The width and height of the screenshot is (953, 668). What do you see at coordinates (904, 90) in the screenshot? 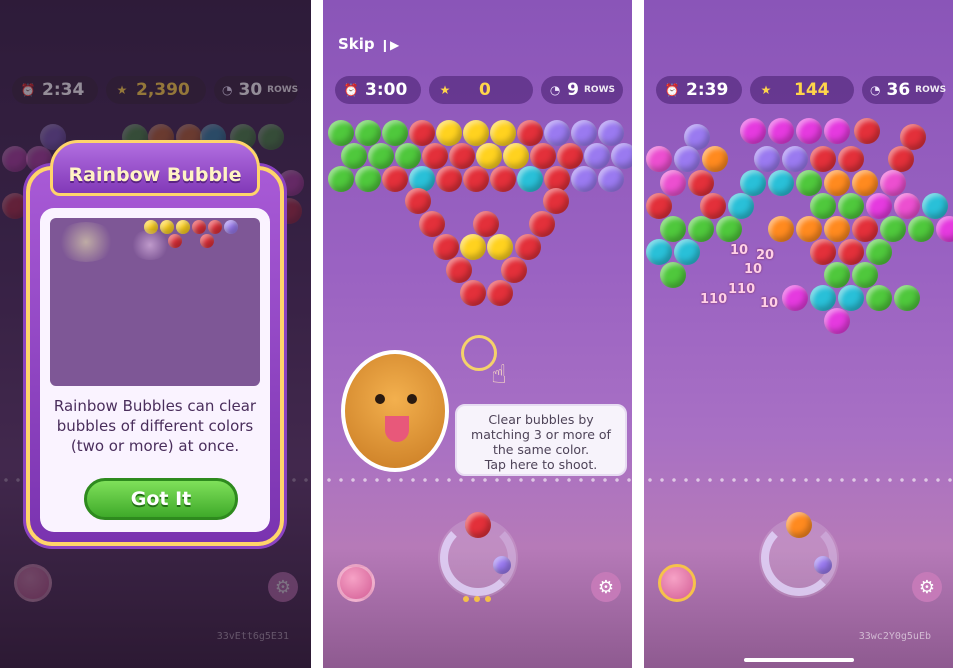
I see `rows-pill: ◔ 36 ROWS` at bounding box center [904, 90].